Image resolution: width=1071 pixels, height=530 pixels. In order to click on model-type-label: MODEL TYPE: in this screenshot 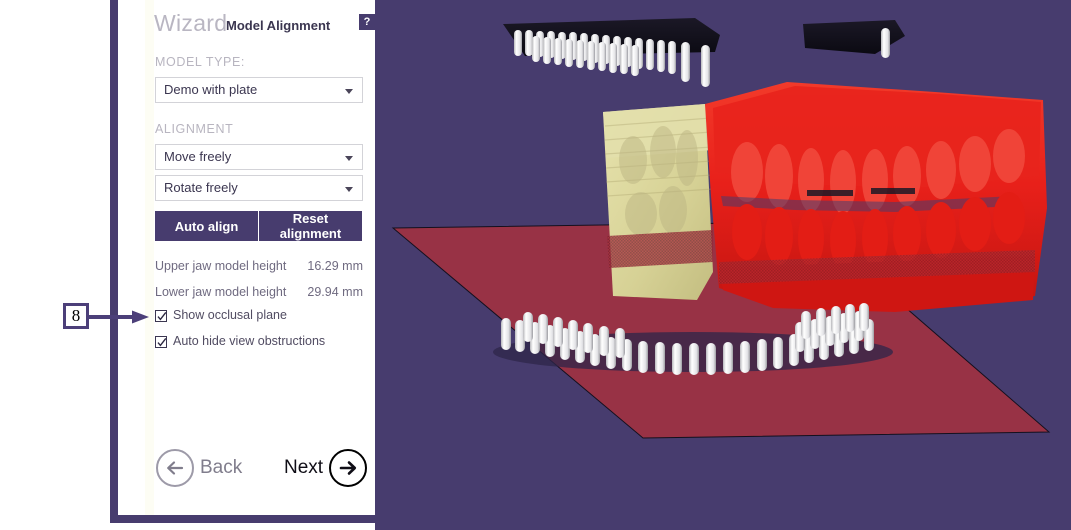, I will do `click(200, 62)`.